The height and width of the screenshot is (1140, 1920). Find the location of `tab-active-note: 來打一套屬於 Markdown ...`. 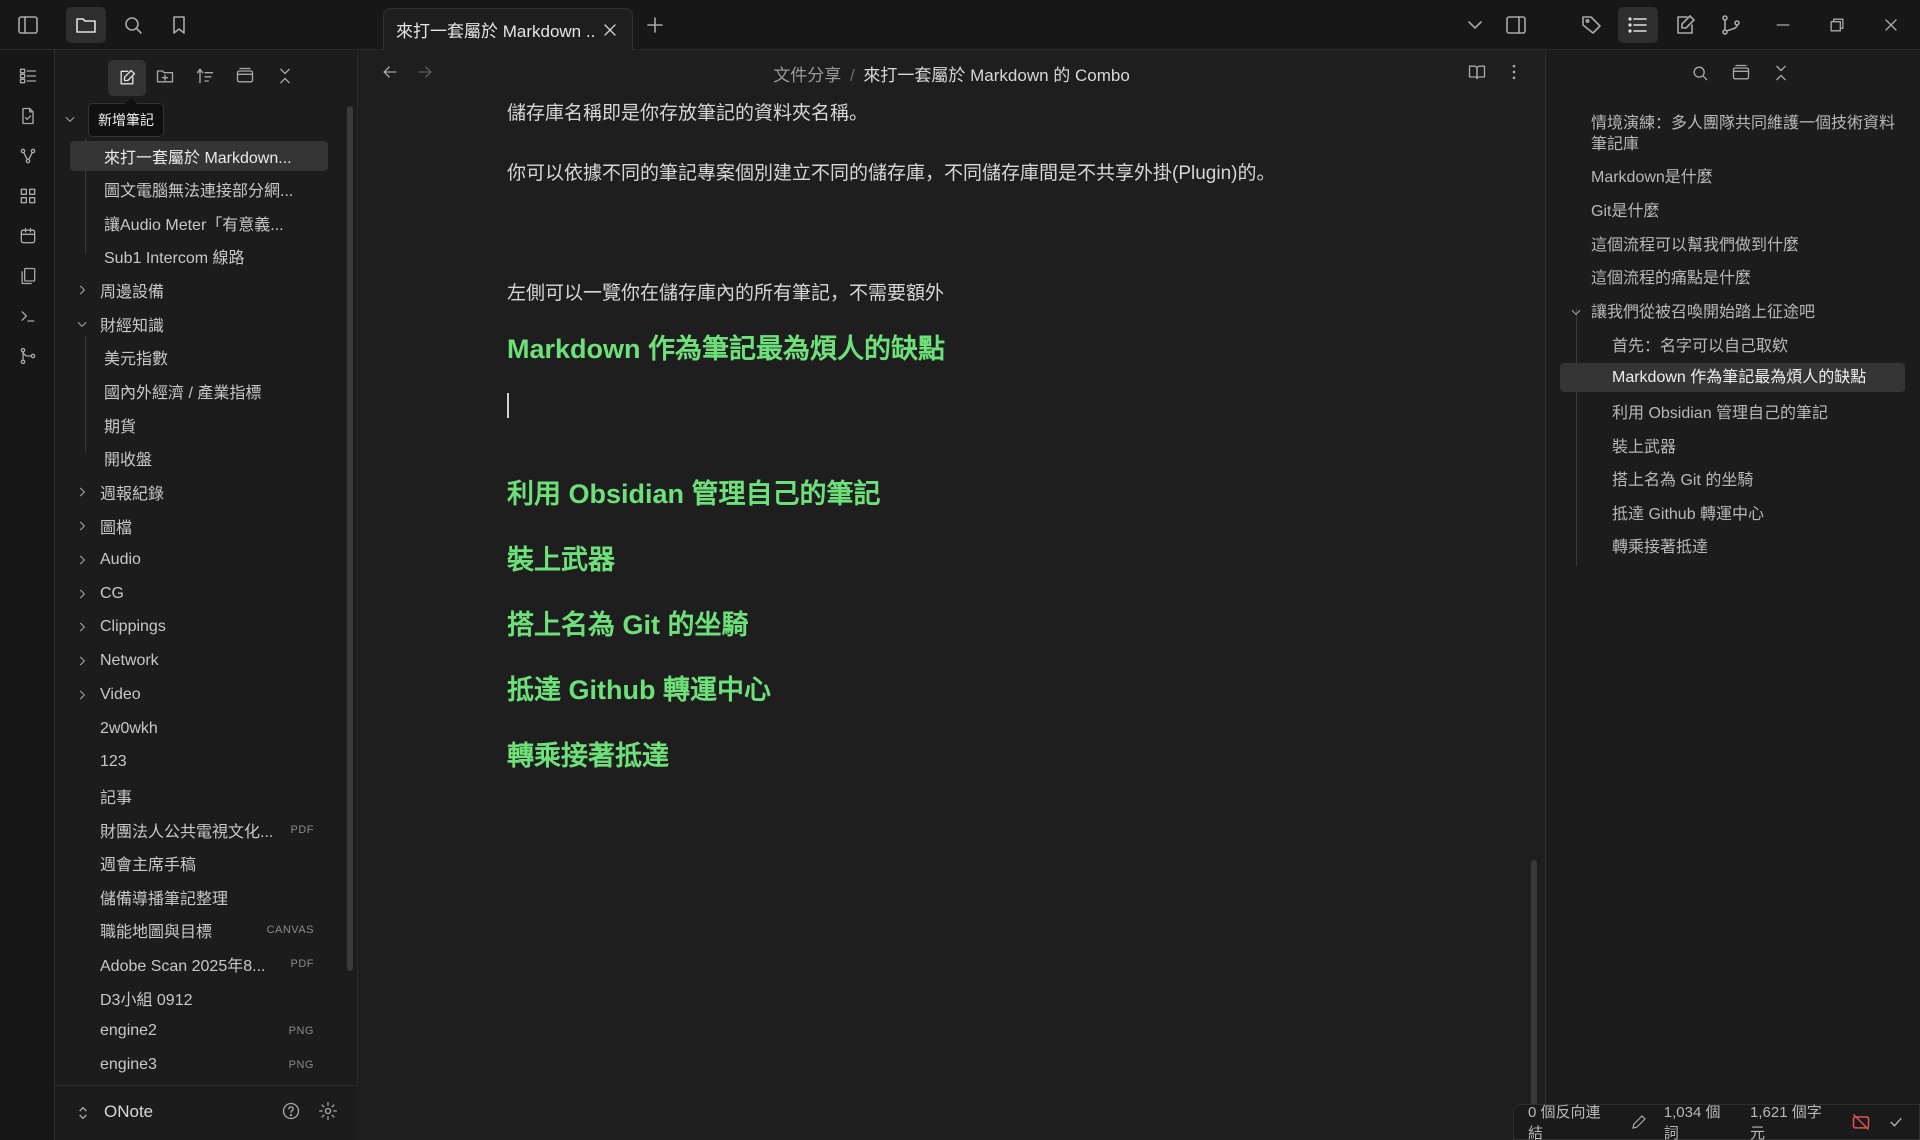

tab-active-note: 來打一套屬於 Markdown ... is located at coordinates (508, 29).